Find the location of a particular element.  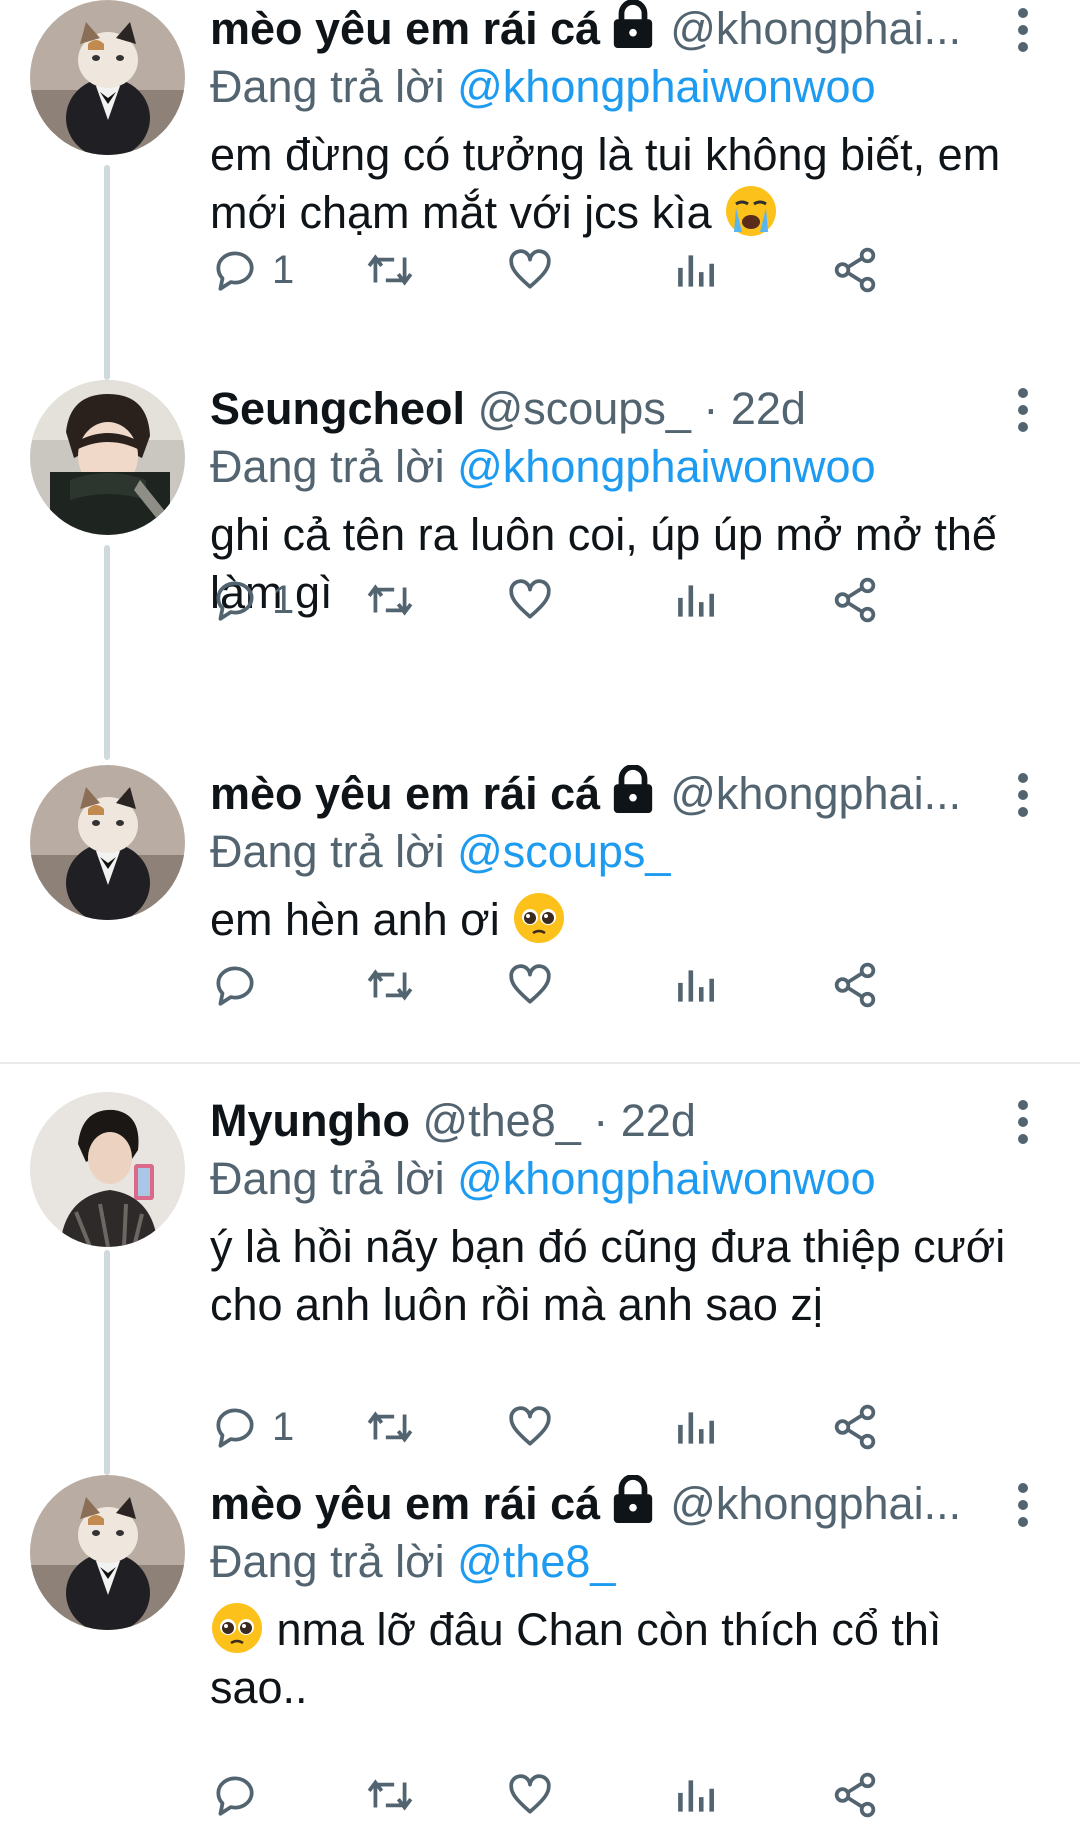

tweet-text: nma lỡ đâu Chan còn thích cổ thì sao.. is located at coordinates (610, 1659).